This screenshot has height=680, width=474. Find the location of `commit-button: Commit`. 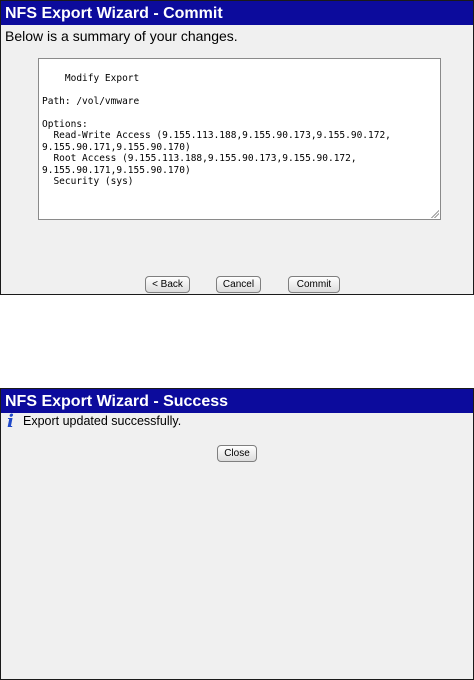

commit-button: Commit is located at coordinates (314, 284).